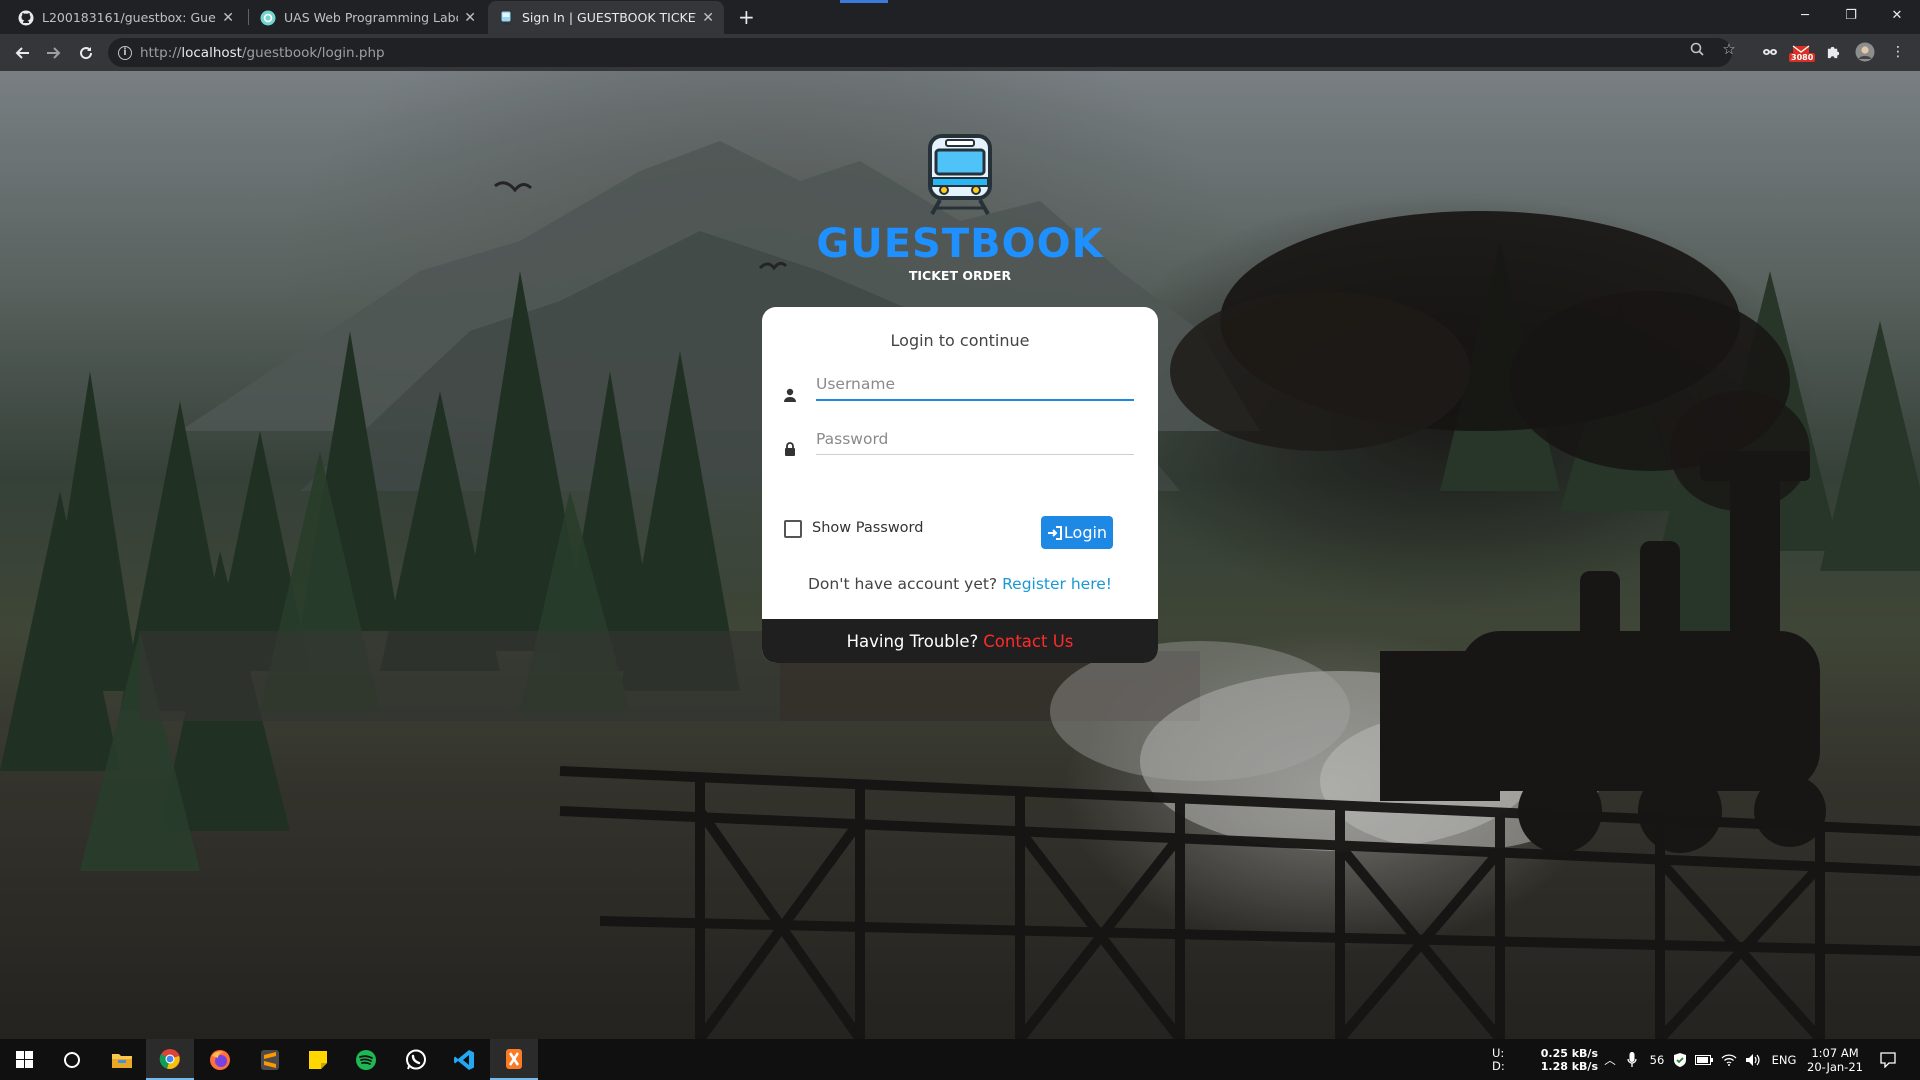 This screenshot has width=1920, height=1080. What do you see at coordinates (920, 52) in the screenshot?
I see `address-bar: i http://localhost/guestbook/login.php` at bounding box center [920, 52].